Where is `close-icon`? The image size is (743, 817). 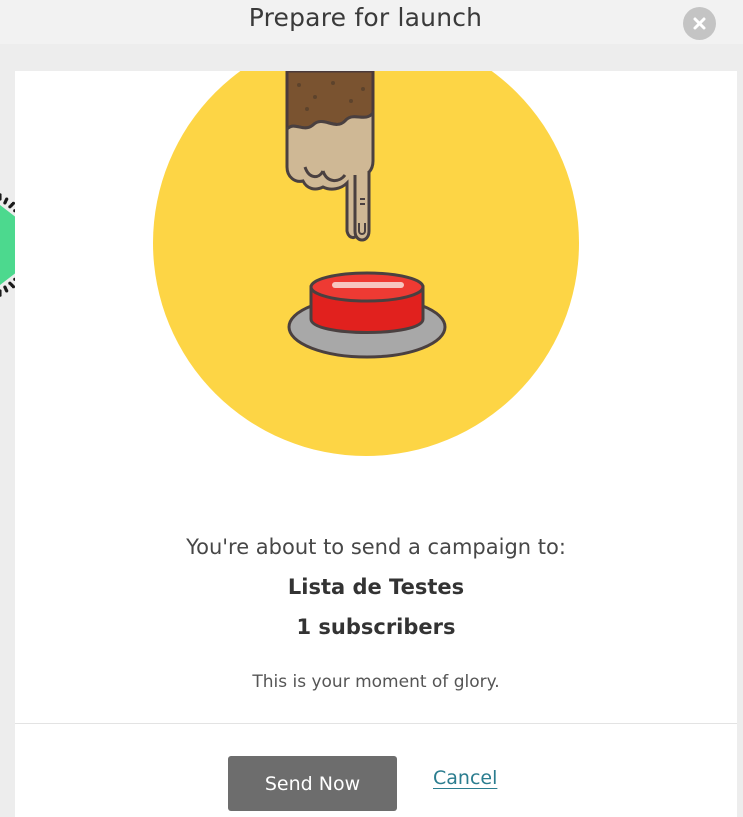 close-icon is located at coordinates (699, 23).